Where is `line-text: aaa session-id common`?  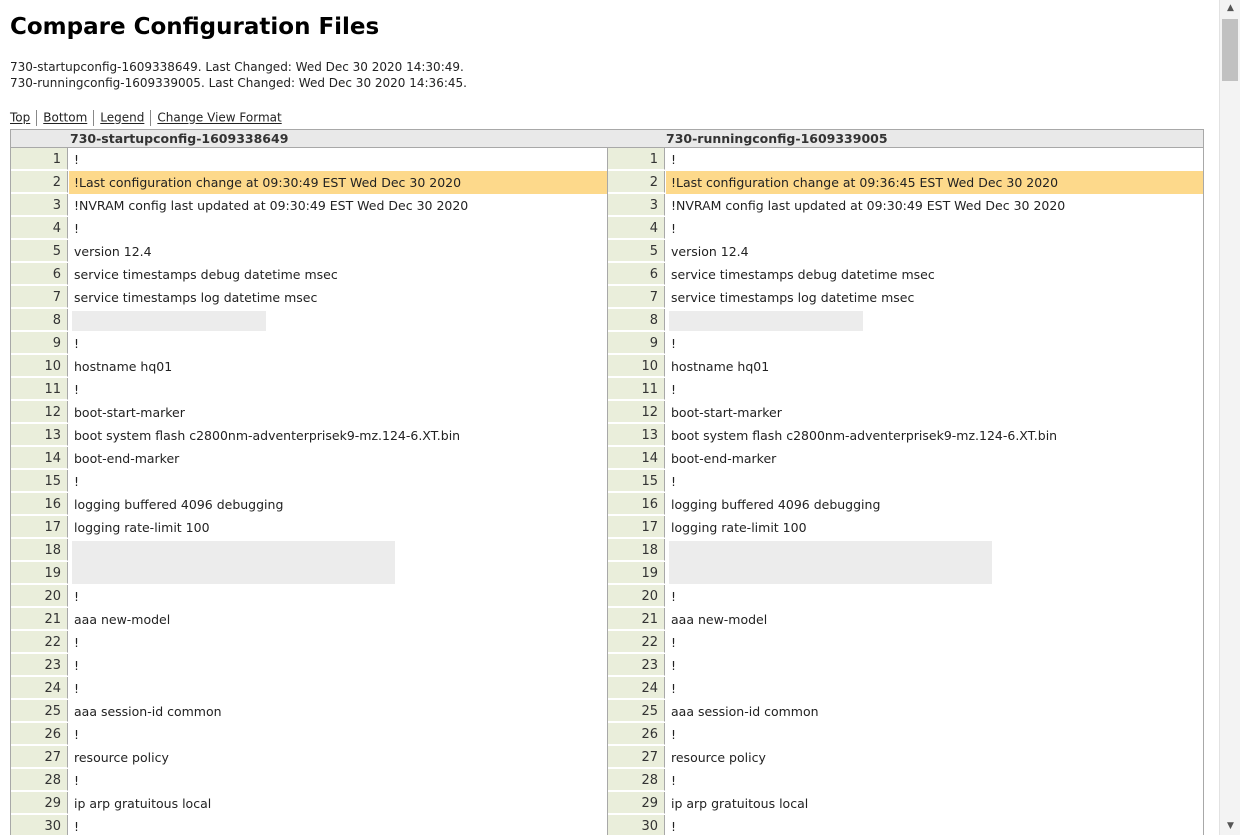
line-text: aaa session-id common is located at coordinates (148, 711).